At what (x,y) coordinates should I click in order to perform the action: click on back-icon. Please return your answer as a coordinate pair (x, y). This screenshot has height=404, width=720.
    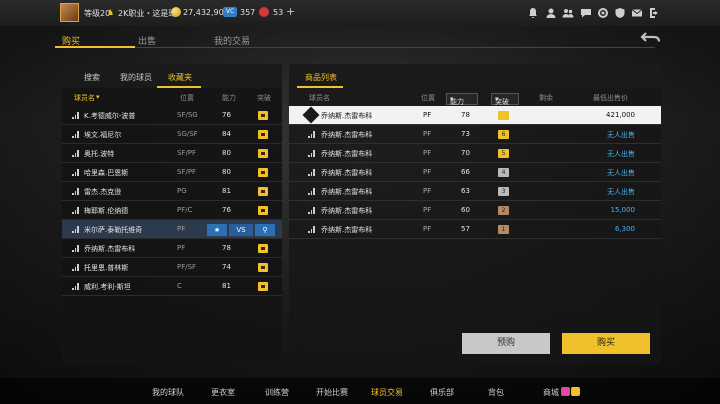
    Looking at the image, I should click on (651, 38).